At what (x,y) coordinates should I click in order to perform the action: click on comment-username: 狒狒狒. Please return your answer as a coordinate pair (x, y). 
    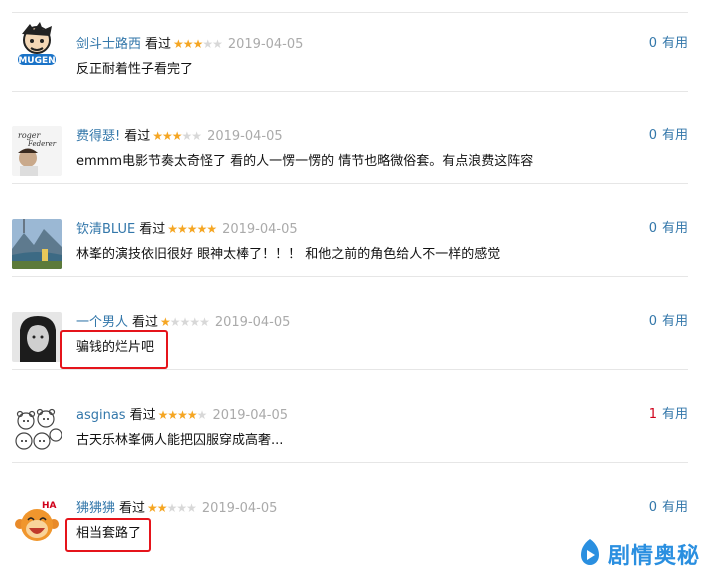
    Looking at the image, I should click on (95, 508).